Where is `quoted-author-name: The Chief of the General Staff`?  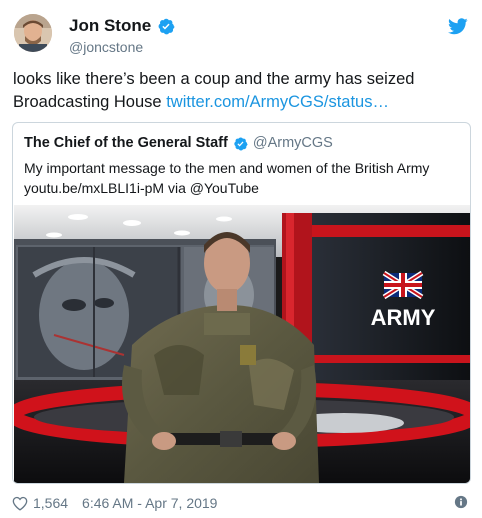
quoted-author-name: The Chief of the General Staff is located at coordinates (126, 143).